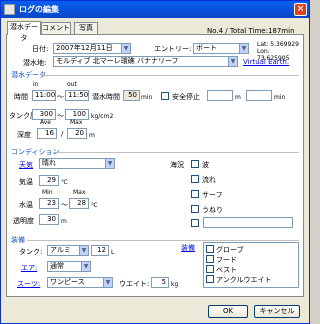 This screenshot has height=324, width=320. I want to click on out-label: out, so click(72, 84).